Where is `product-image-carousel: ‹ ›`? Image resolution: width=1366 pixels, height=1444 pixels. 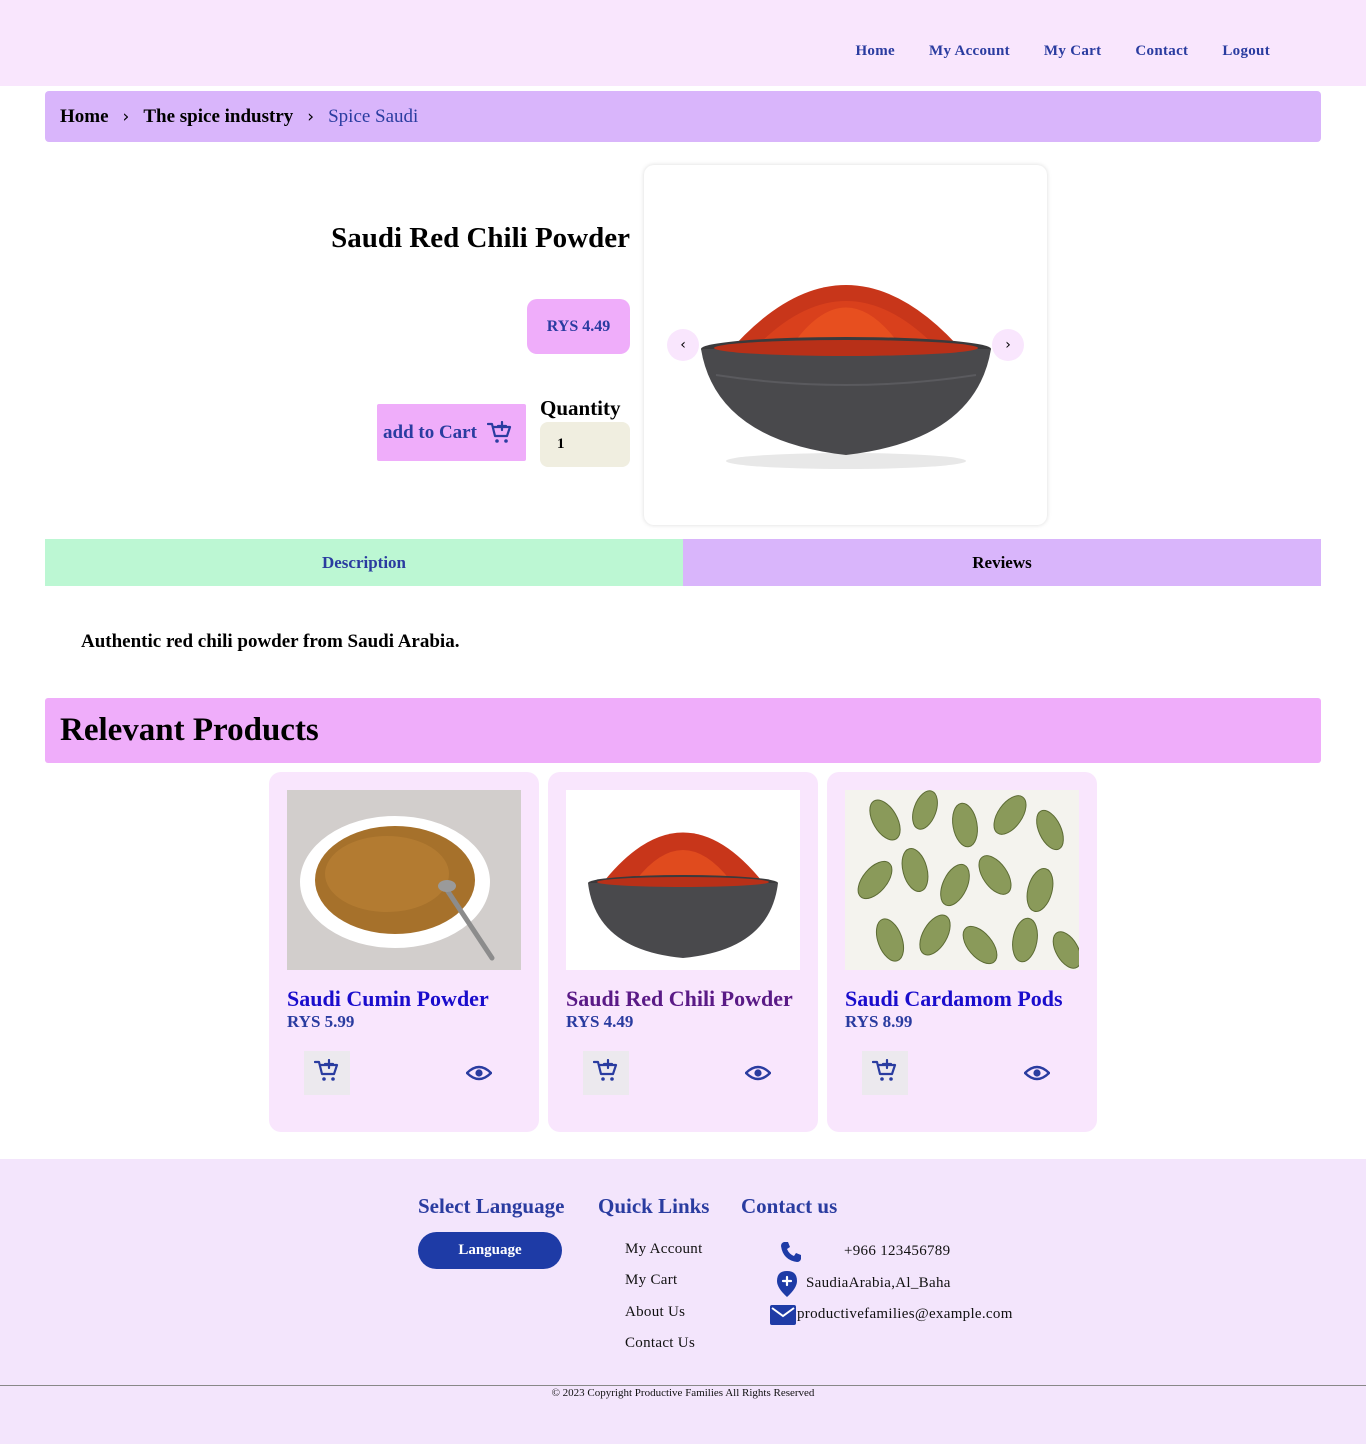
product-image-carousel: ‹ › is located at coordinates (845, 345).